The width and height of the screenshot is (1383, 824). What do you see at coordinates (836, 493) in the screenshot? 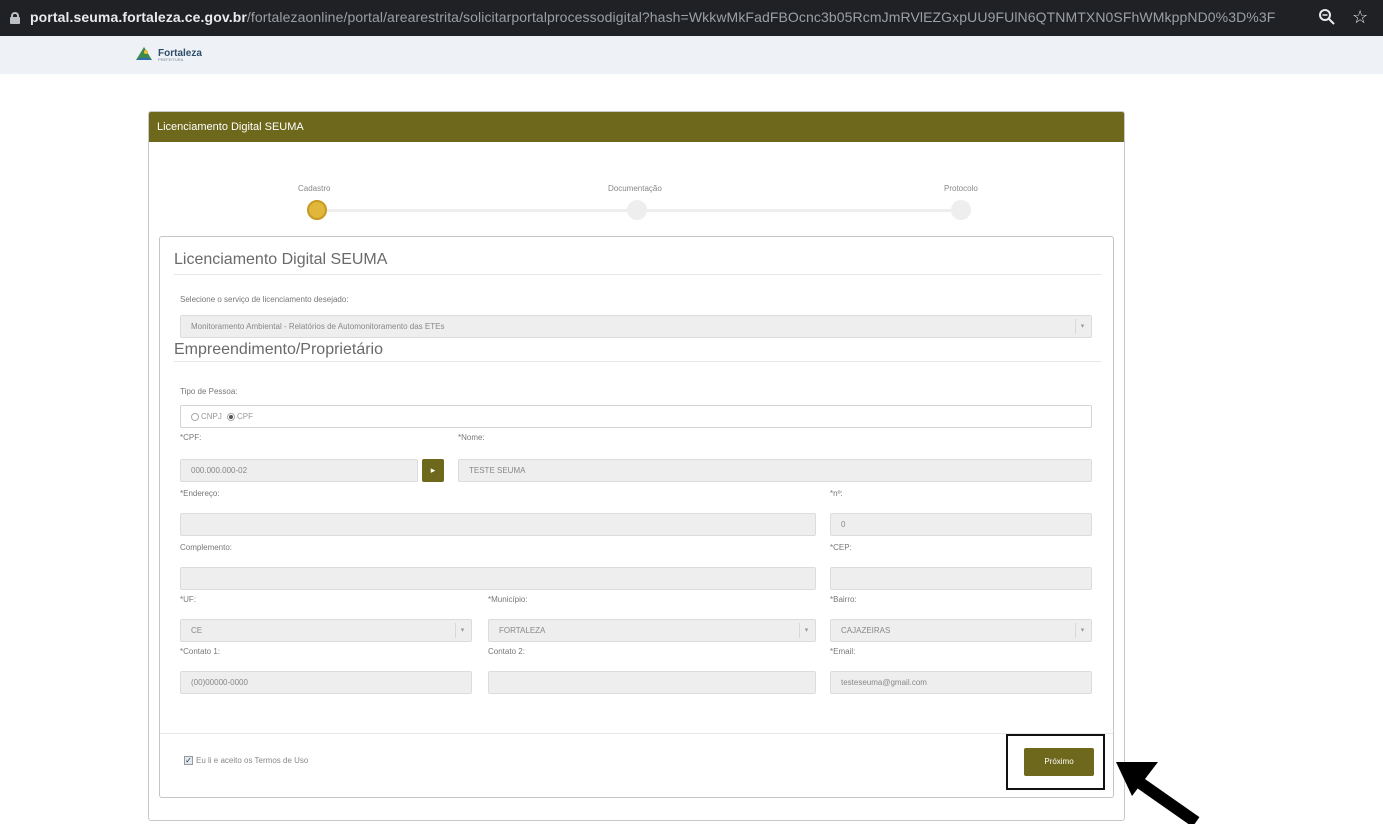
I see `numero-label: *nº:` at bounding box center [836, 493].